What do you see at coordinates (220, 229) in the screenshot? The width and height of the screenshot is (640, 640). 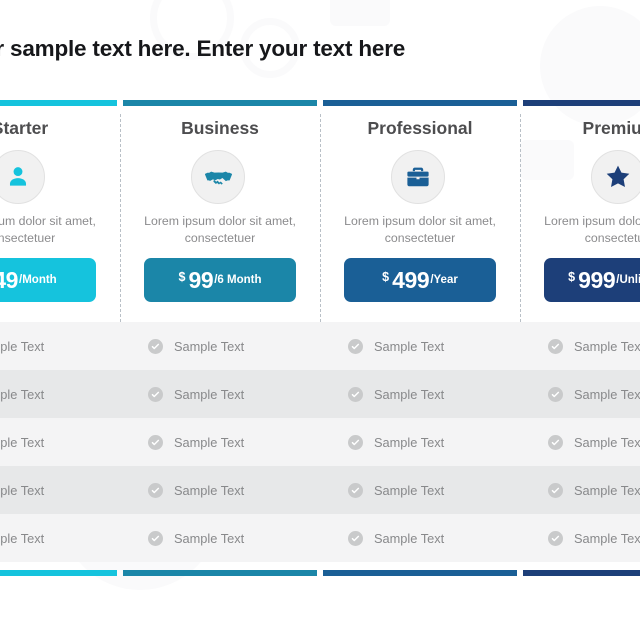 I see `plan-description-business: Lorem ipsum dolor sit amet, consectetuer` at bounding box center [220, 229].